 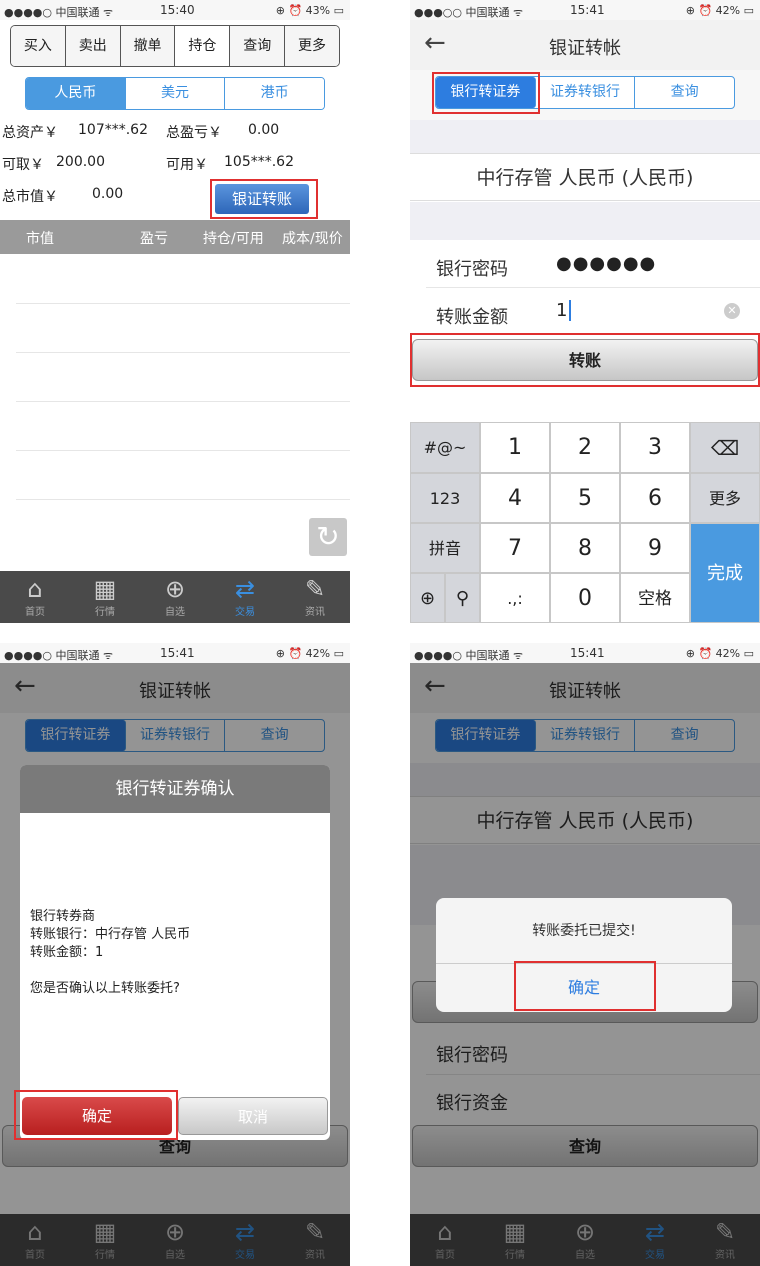 I want to click on dialog-question: 您是否确认以上转账委托?, so click(x=105, y=988).